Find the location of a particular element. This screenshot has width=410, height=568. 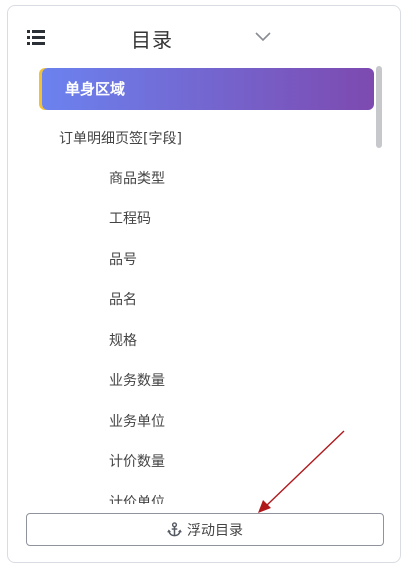

float-toc-button: 浮动目录 is located at coordinates (205, 529).